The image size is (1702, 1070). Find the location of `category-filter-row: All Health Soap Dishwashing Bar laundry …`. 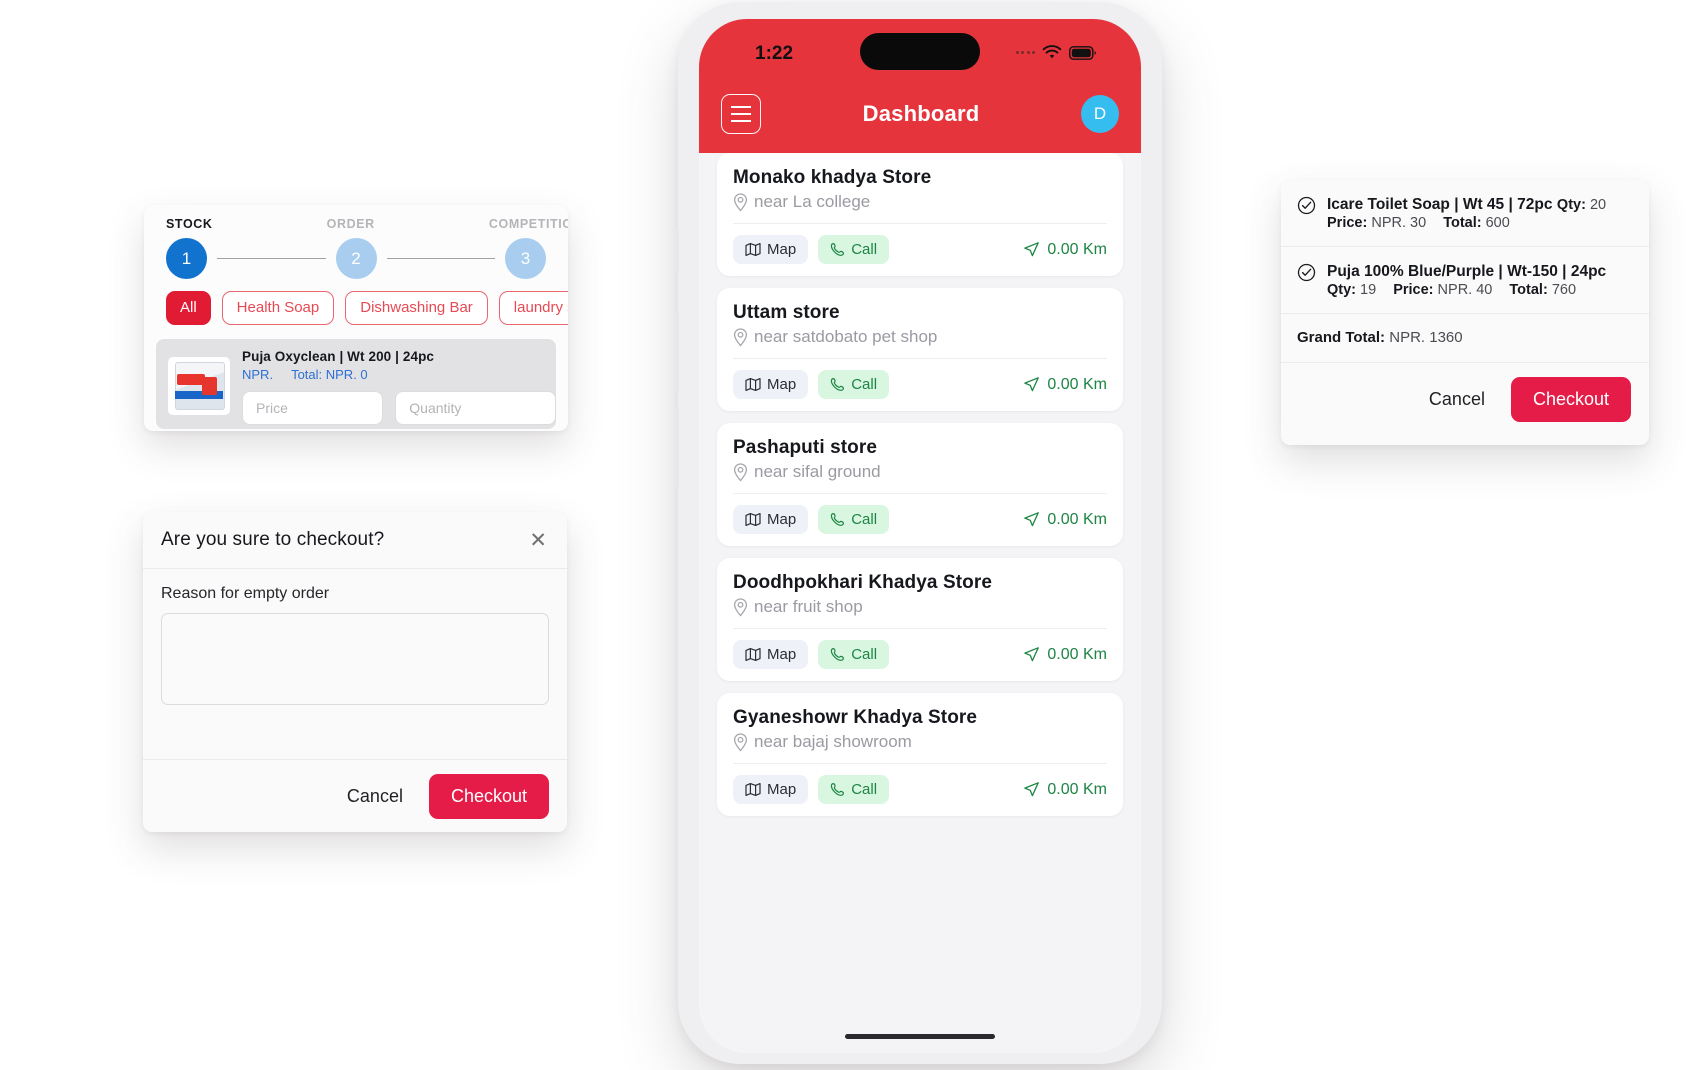

category-filter-row: All Health Soap Dishwashing Bar laundry … is located at coordinates (356, 307).